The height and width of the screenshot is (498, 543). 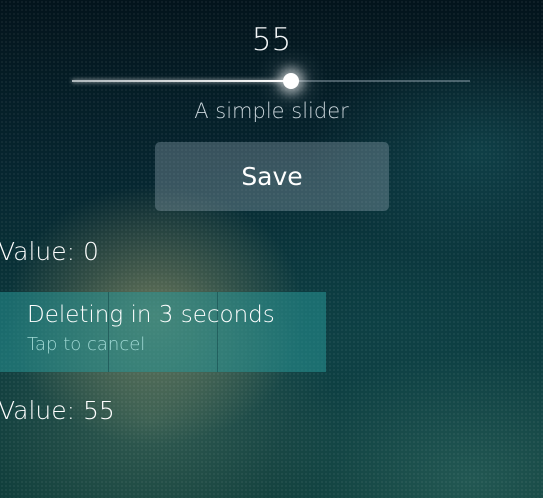 What do you see at coordinates (271, 111) in the screenshot?
I see `slider-caption: A simple slider` at bounding box center [271, 111].